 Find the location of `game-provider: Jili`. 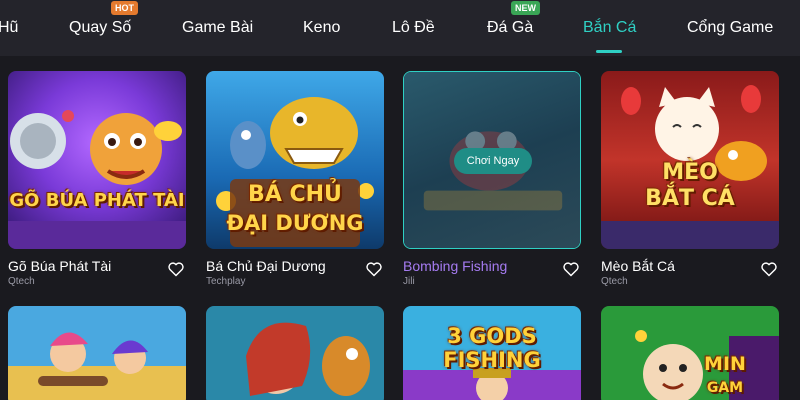

game-provider: Jili is located at coordinates (409, 281).